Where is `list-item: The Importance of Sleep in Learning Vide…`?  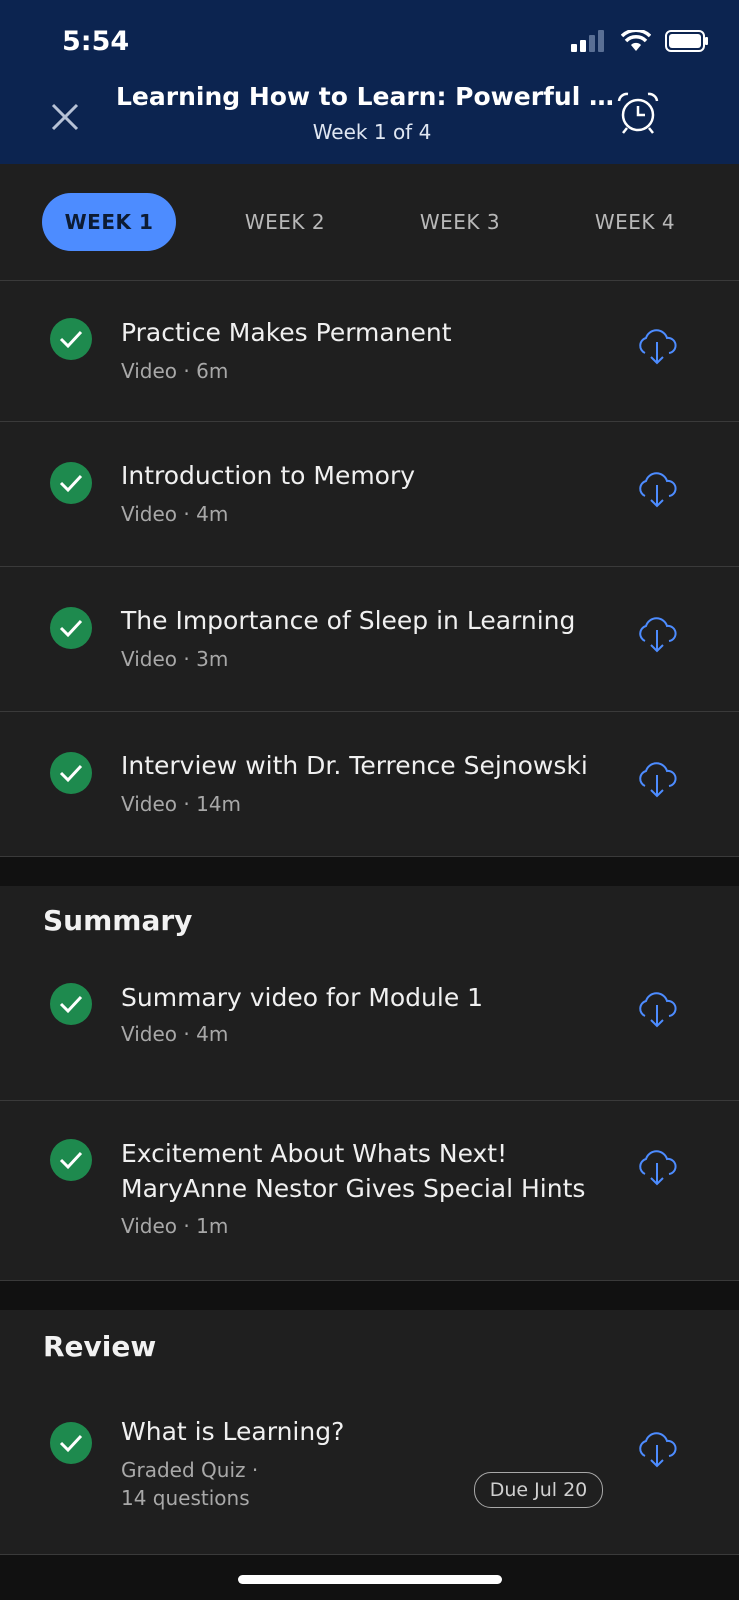 list-item: The Importance of Sleep in Learning Vide… is located at coordinates (369, 639).